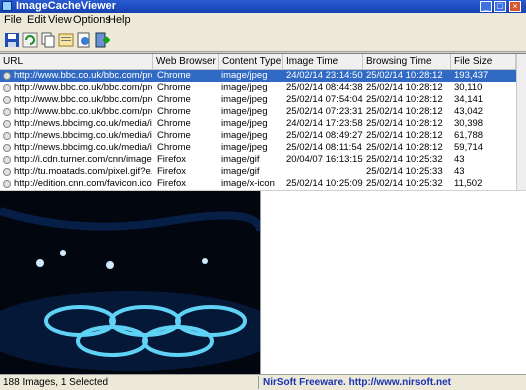  I want to click on refresh-icon, so click(30, 40).